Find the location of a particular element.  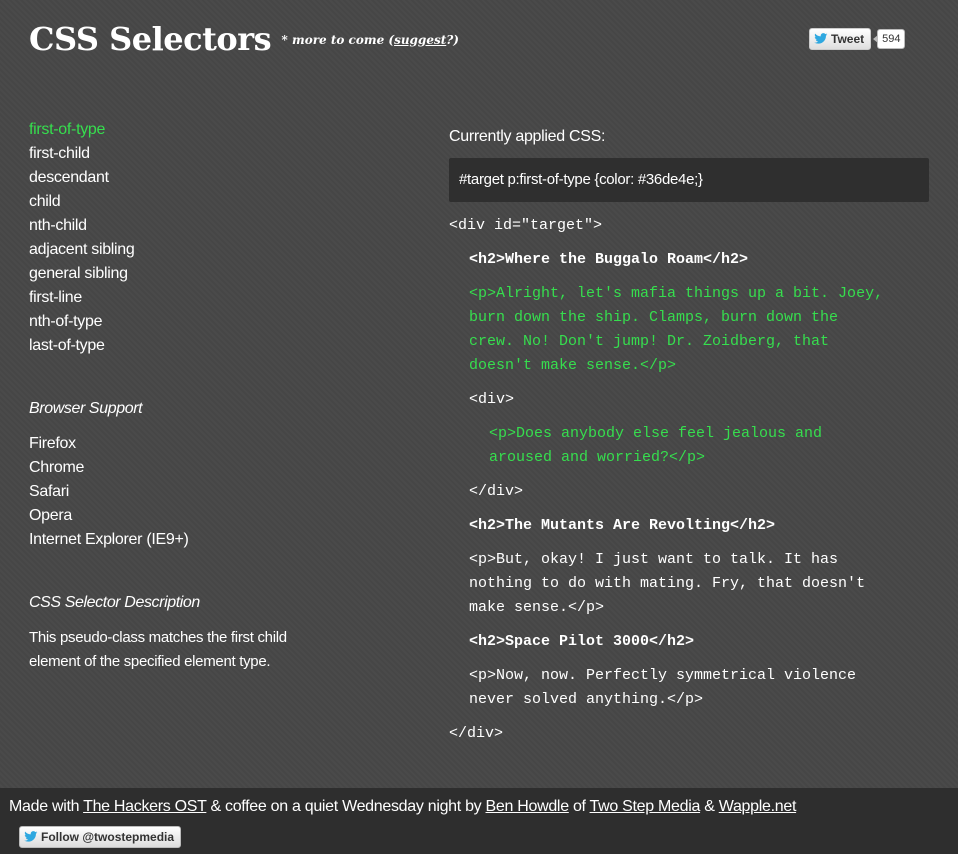

tweet-count: 594 is located at coordinates (889, 39).